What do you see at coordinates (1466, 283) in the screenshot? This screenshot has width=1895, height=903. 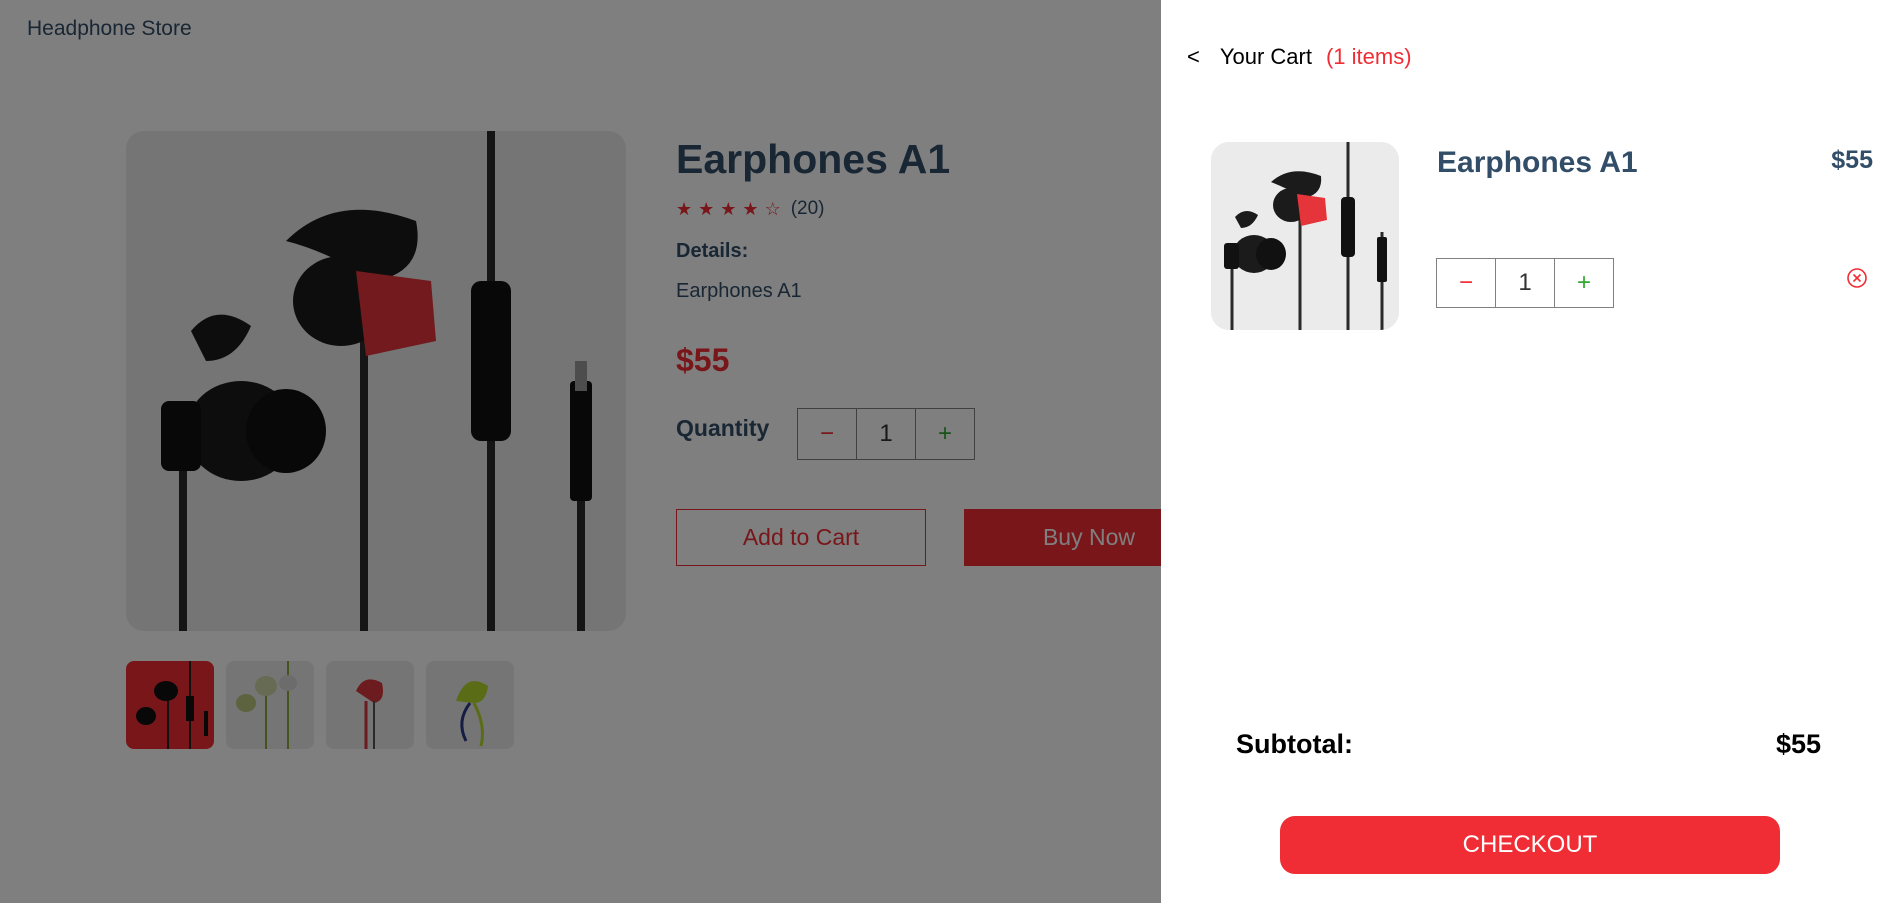 I see `cart-decrease-quantity-button: −` at bounding box center [1466, 283].